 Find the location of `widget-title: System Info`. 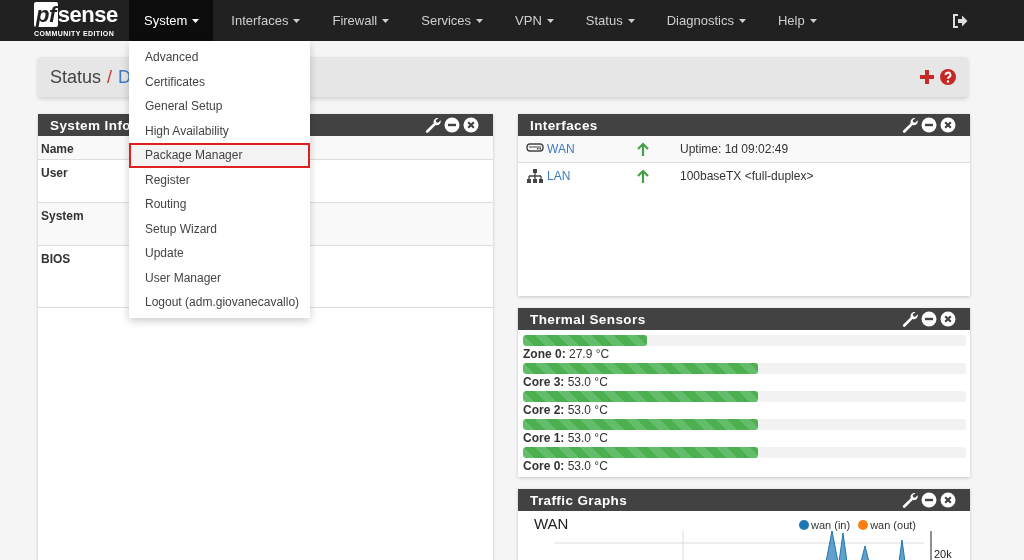

widget-title: System Info is located at coordinates (90, 125).